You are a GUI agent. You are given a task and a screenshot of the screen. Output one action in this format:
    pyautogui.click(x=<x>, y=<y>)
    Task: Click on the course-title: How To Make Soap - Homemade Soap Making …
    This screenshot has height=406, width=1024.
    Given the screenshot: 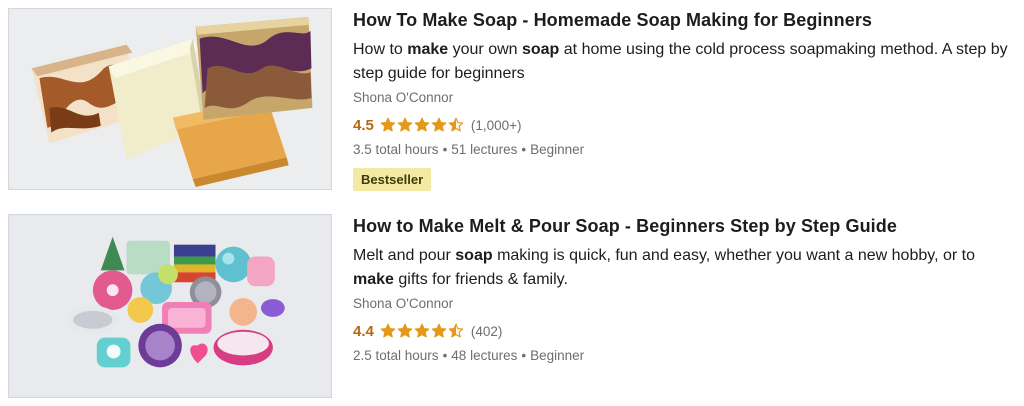 What is the action you would take?
    pyautogui.click(x=612, y=20)
    